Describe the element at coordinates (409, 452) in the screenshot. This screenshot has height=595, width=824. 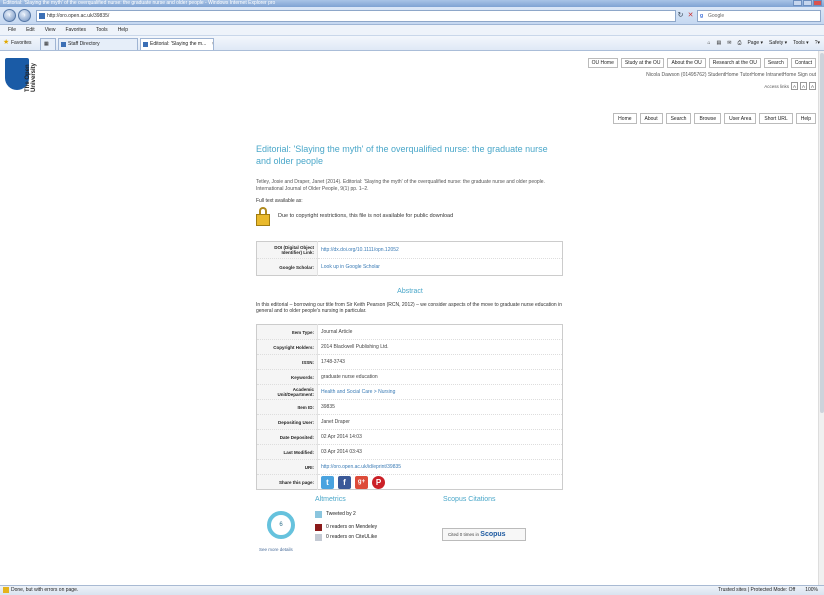
I see `table-row: Last Modified: 03 Apr 2014 03:43` at that location.